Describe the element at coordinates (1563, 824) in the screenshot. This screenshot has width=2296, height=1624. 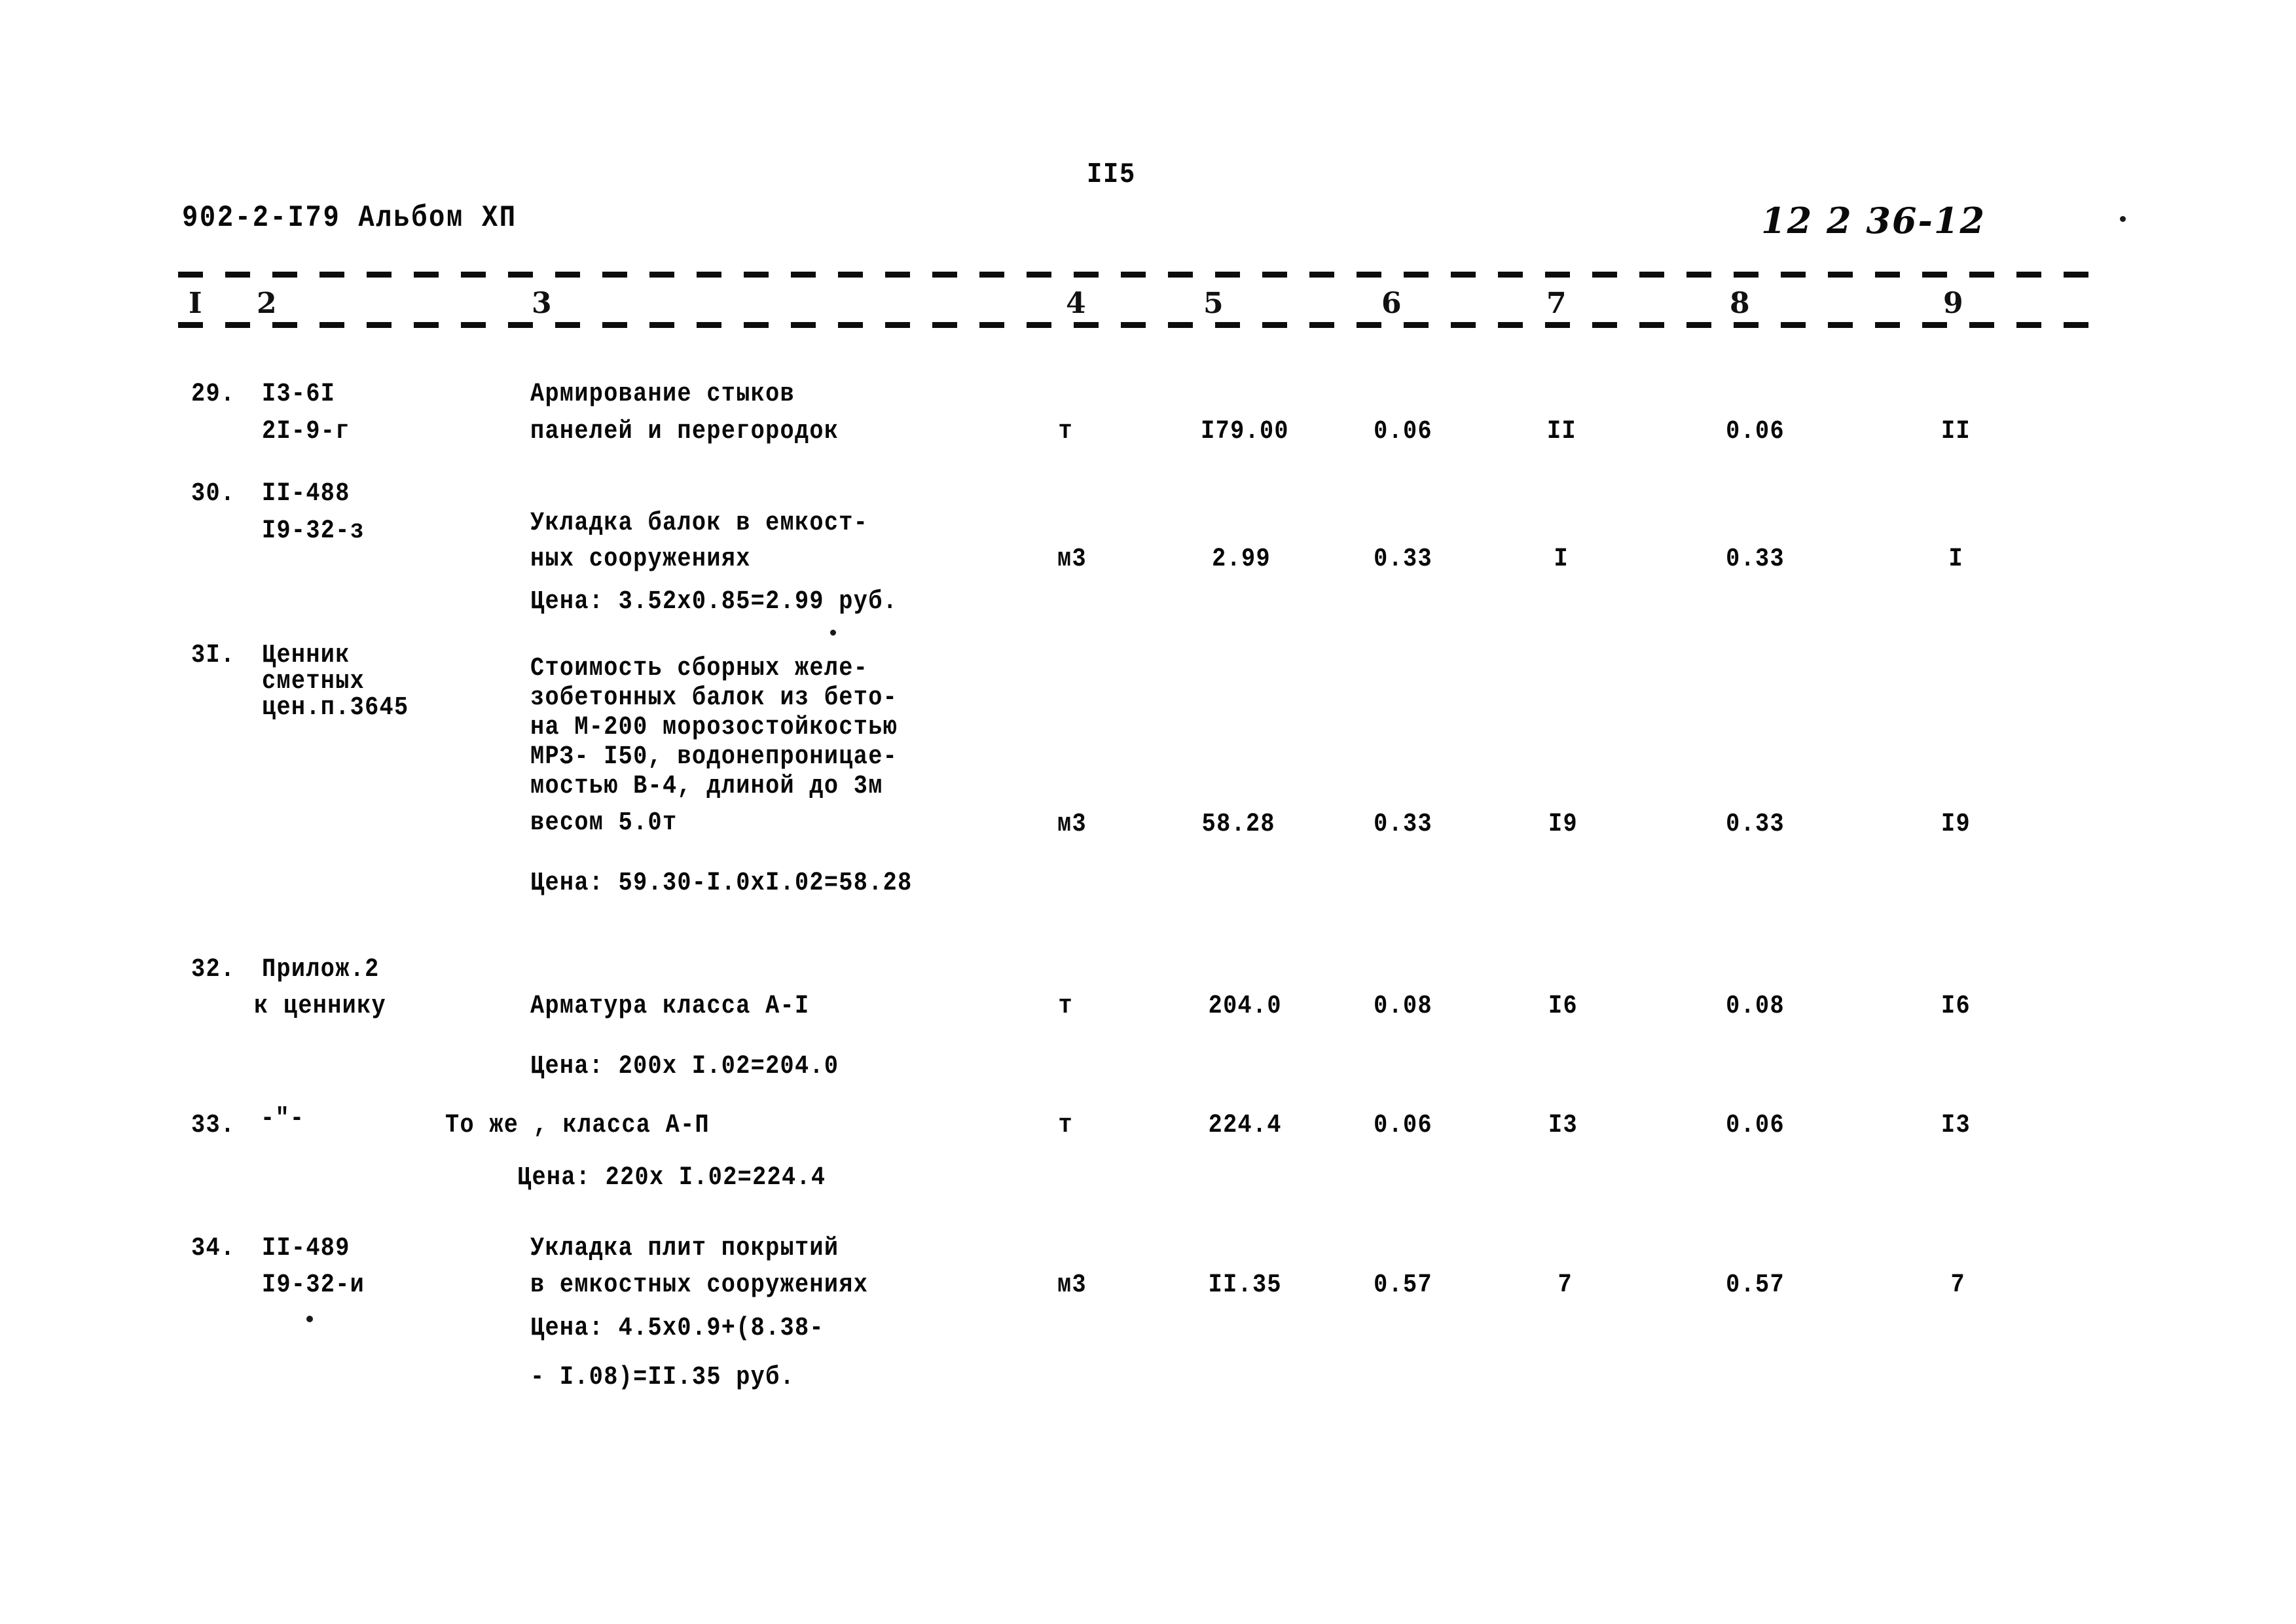
I see `row-value-col7: I9` at that location.